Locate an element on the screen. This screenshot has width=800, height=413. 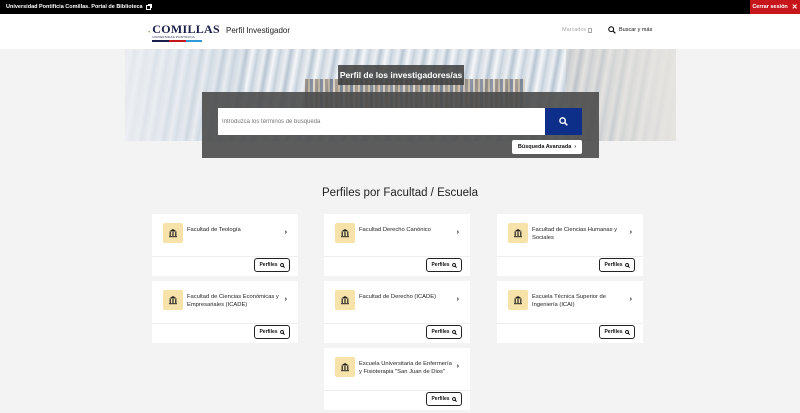
external-link-icon is located at coordinates (148, 6).